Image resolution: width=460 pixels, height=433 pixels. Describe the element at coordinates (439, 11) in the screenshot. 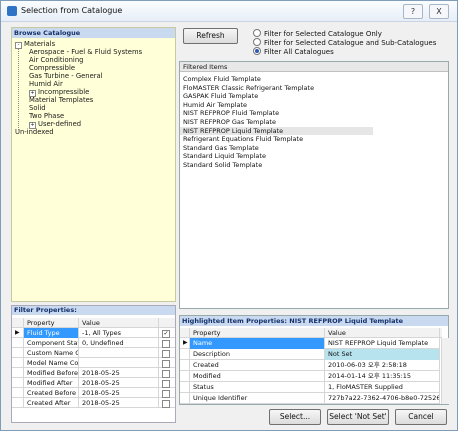

I see `close-button: X` at that location.